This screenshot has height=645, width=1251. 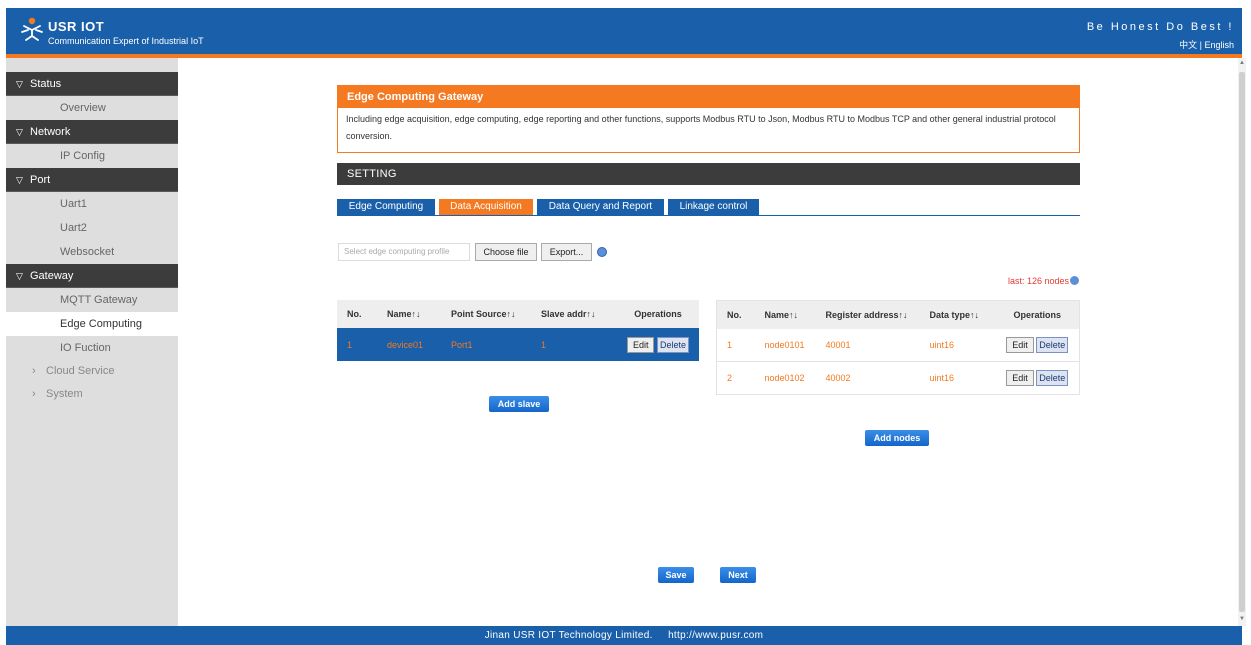 What do you see at coordinates (92, 276) in the screenshot?
I see `sidebar-group-gateway: ▽ Gateway` at bounding box center [92, 276].